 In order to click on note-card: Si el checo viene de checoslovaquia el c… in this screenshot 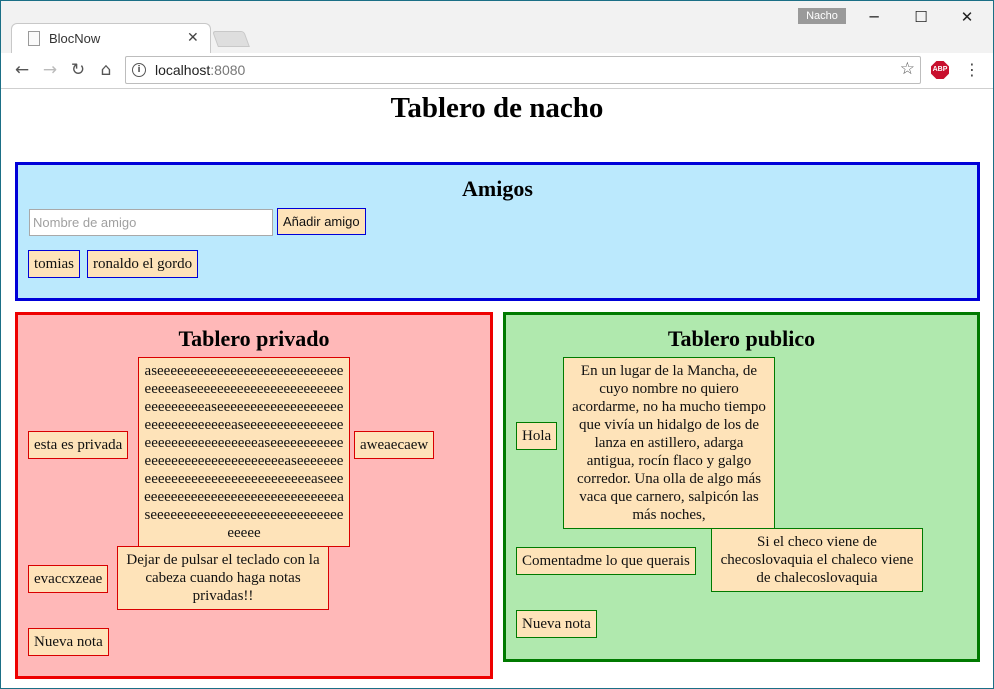, I will do `click(817, 560)`.